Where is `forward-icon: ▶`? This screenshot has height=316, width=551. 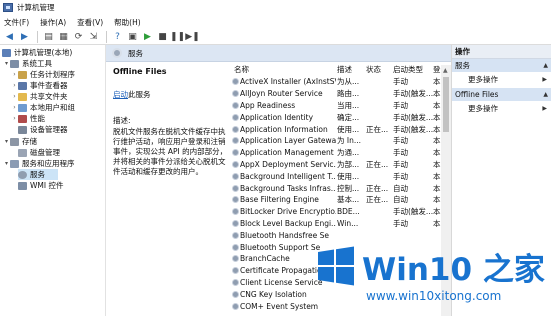 forward-icon: ▶ is located at coordinates (24, 36).